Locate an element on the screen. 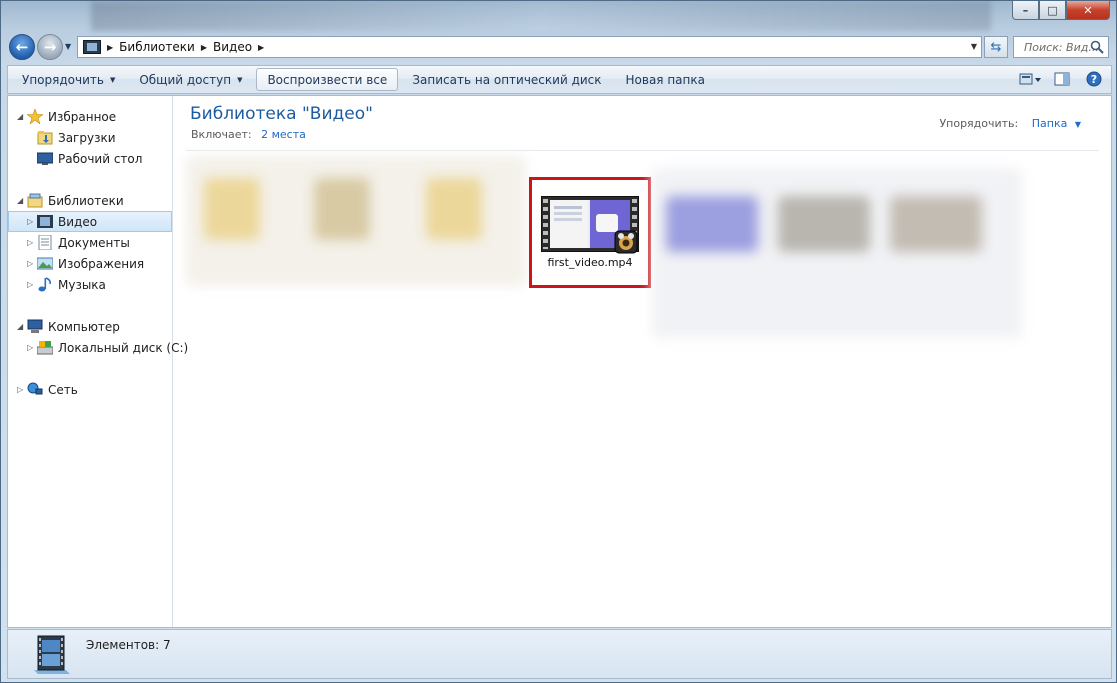 This screenshot has width=1117, height=683. nav-item-video: ▷ Видео is located at coordinates (90, 221).